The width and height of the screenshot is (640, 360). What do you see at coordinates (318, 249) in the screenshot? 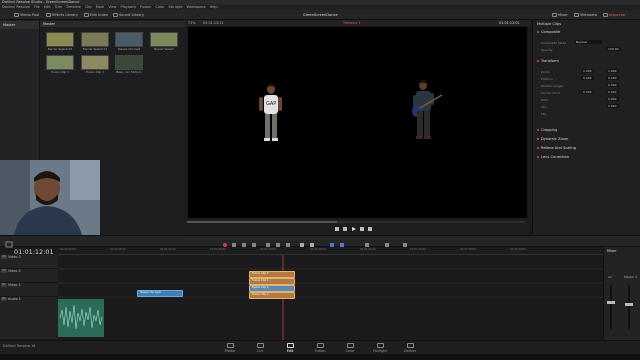
I see `ruler-timecode: 01:01:20:00` at bounding box center [318, 249].